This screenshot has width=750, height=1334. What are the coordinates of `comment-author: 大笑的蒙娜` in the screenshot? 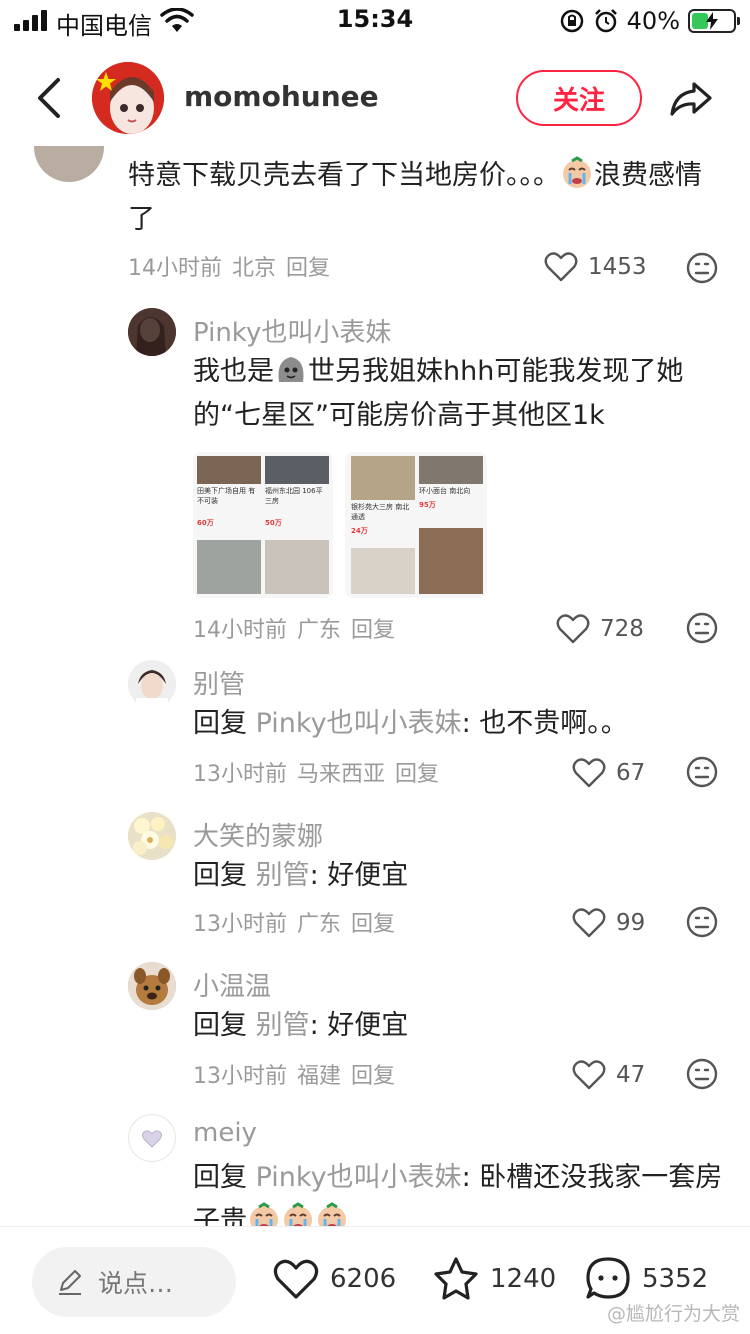 It's located at (258, 834).